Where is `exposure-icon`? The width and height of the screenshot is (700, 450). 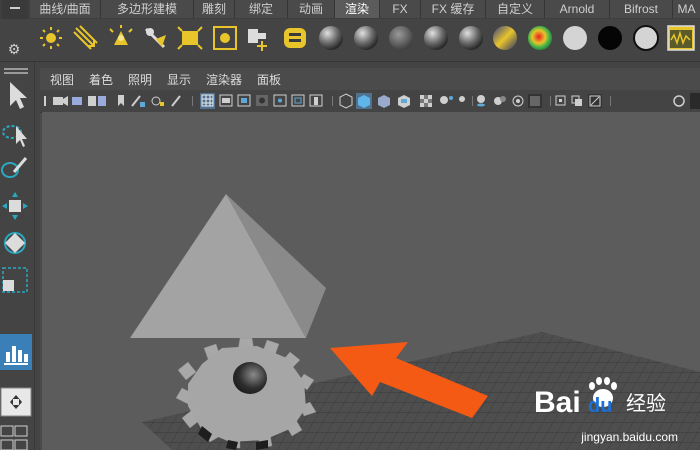
exposure-icon is located at coordinates (576, 100).